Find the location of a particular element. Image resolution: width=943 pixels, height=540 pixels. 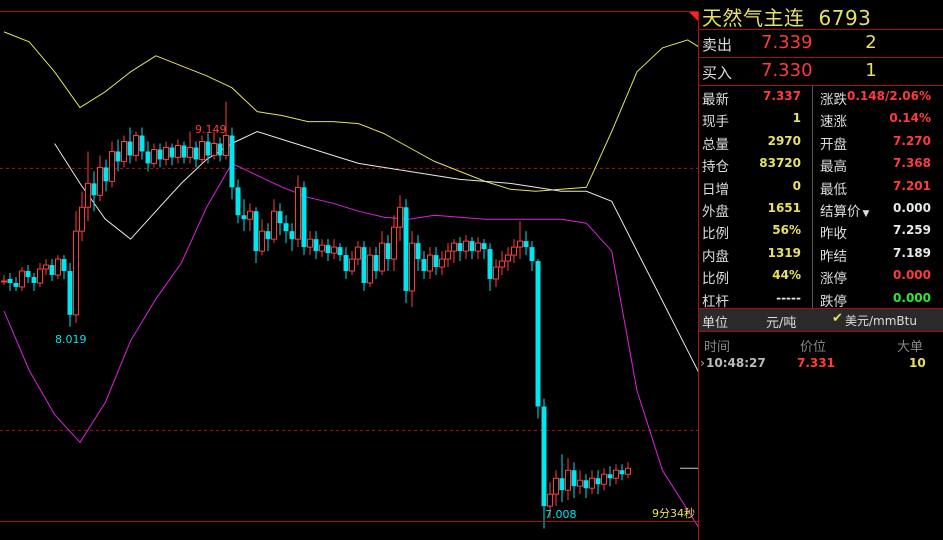

countdown-label: 9分34秒 is located at coordinates (673, 513).